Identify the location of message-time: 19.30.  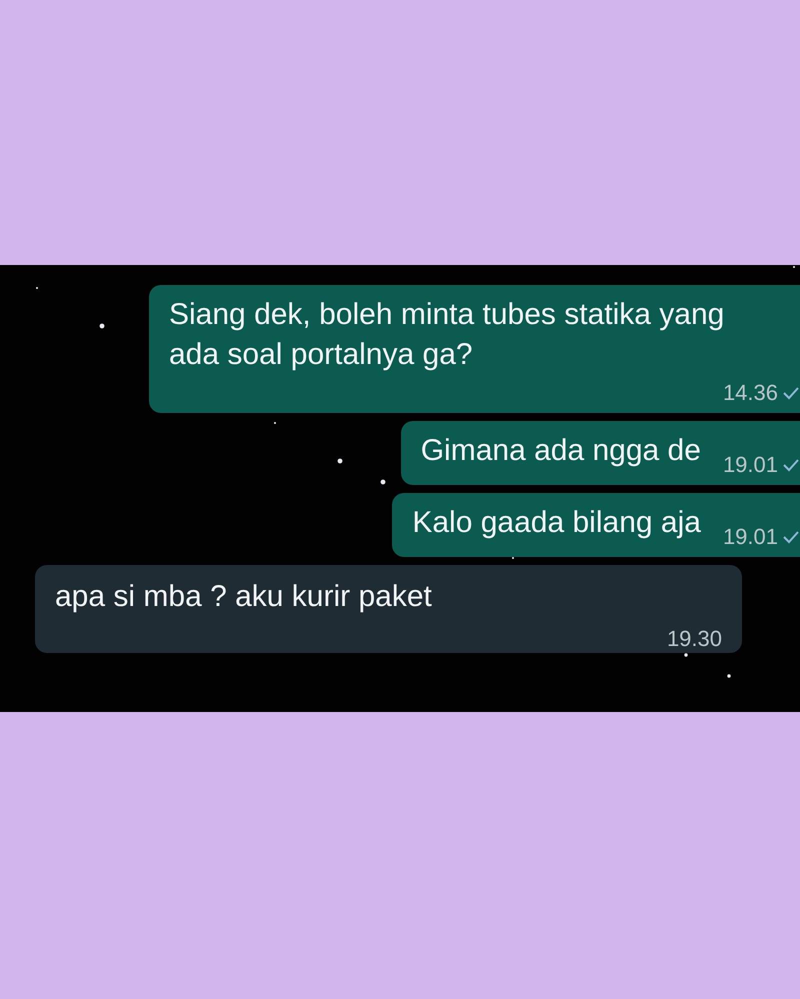
(694, 639).